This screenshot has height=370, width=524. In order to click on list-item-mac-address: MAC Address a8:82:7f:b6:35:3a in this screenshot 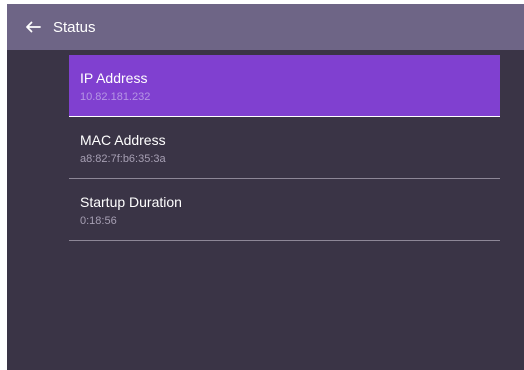, I will do `click(284, 148)`.